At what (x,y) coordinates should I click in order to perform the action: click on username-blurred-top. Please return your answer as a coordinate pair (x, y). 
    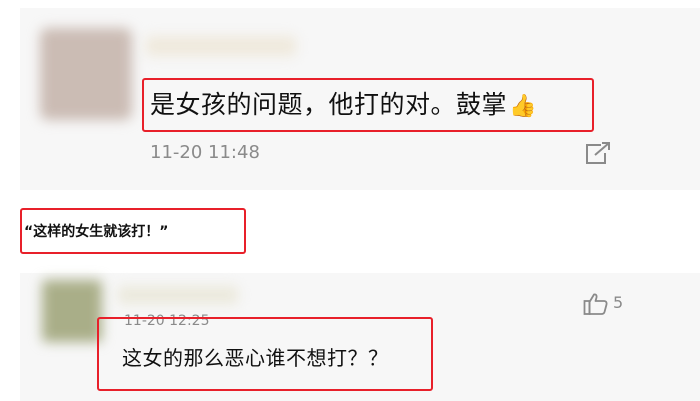
    Looking at the image, I should click on (221, 46).